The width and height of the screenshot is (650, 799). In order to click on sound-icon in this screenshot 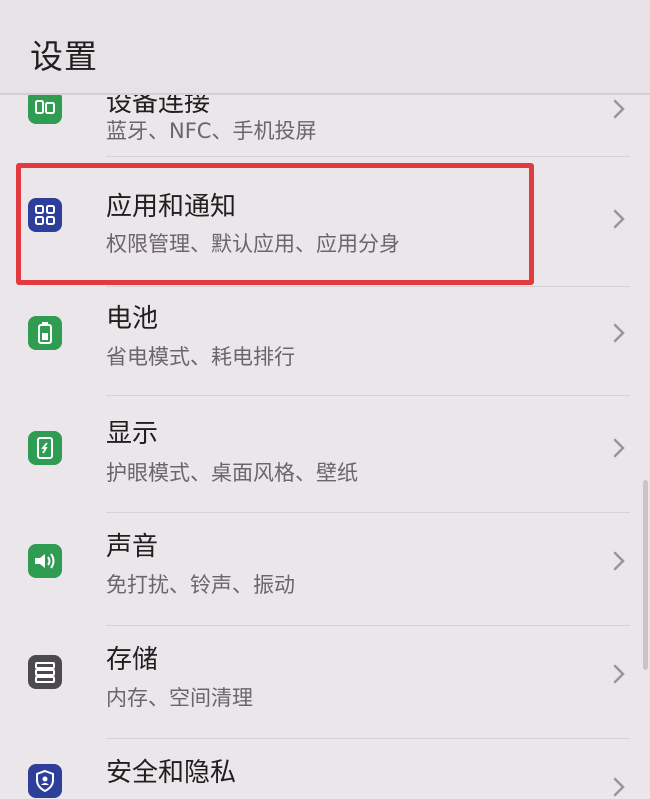, I will do `click(45, 561)`.